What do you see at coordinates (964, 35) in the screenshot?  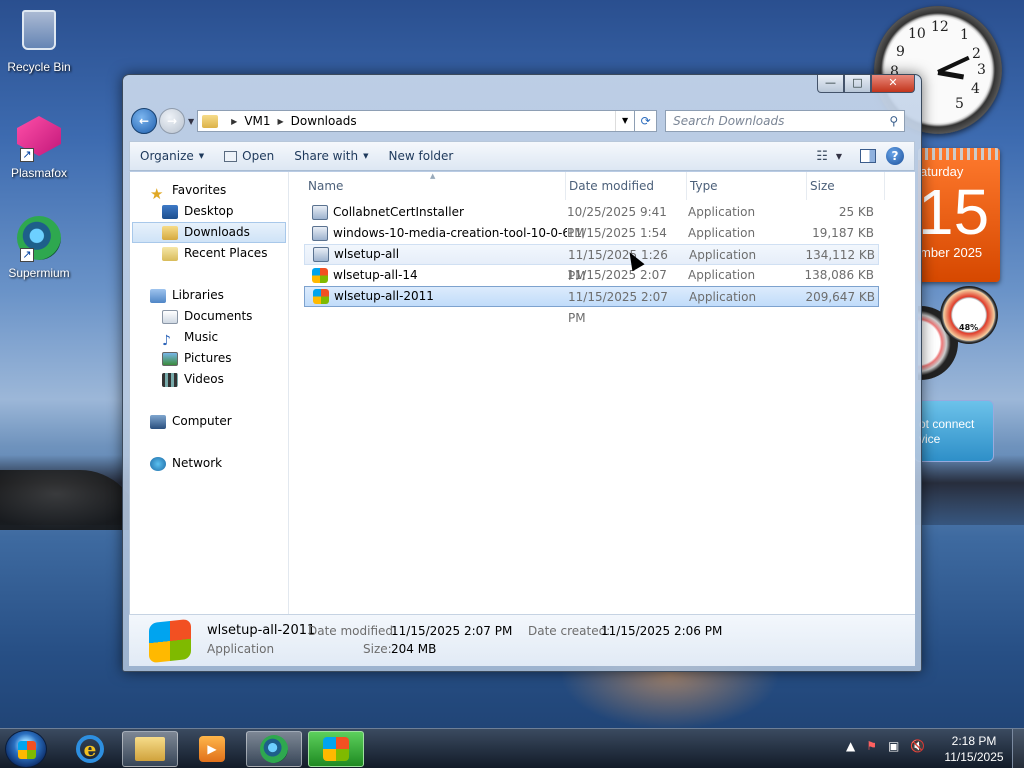 I see `clock-numeral: 1` at bounding box center [964, 35].